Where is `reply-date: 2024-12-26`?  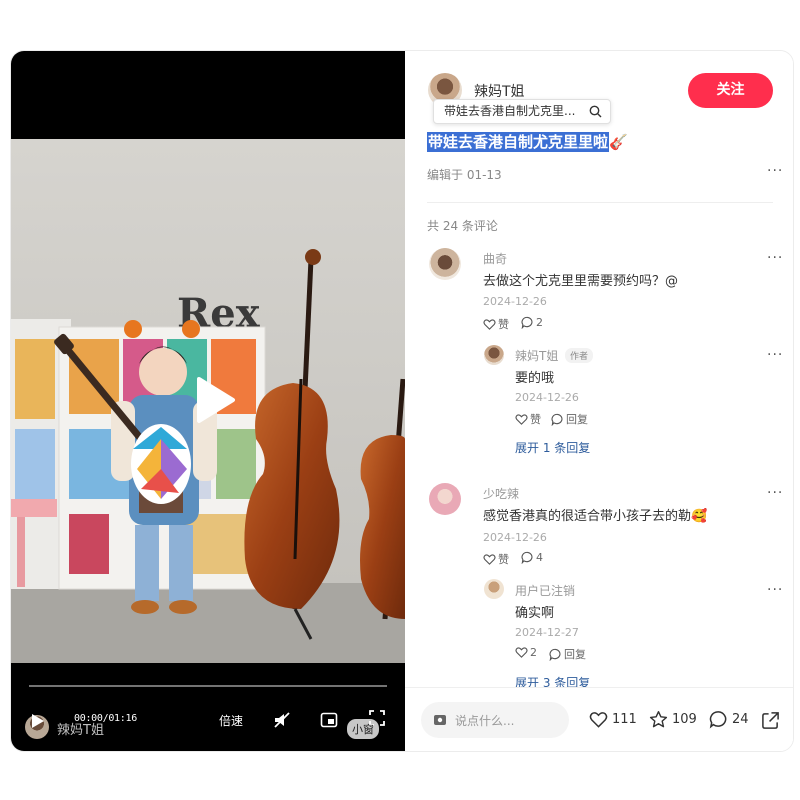 reply-date: 2024-12-26 is located at coordinates (547, 397).